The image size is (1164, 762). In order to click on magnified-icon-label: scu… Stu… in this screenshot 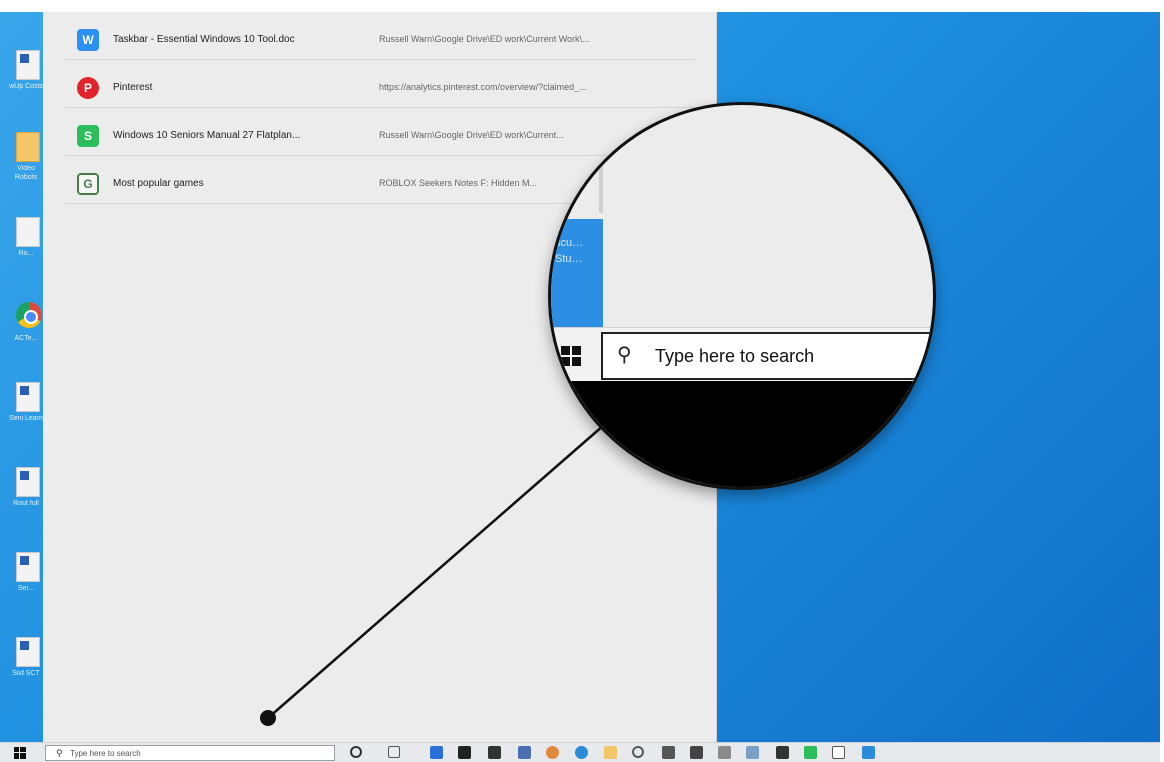, I will do `click(569, 251)`.